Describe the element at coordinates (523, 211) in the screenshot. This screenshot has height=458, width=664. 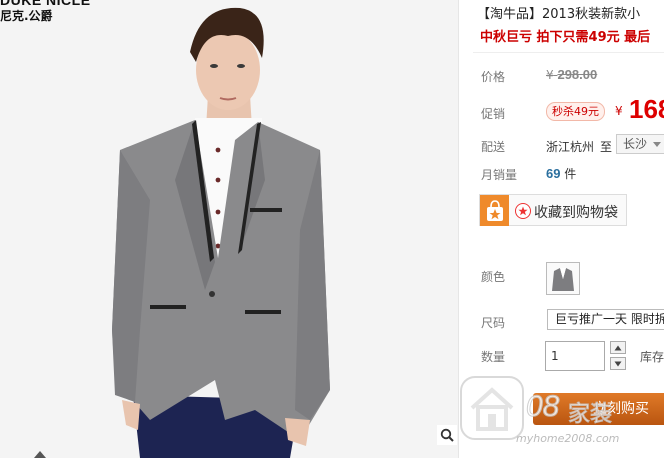
I see `star-icon` at that location.